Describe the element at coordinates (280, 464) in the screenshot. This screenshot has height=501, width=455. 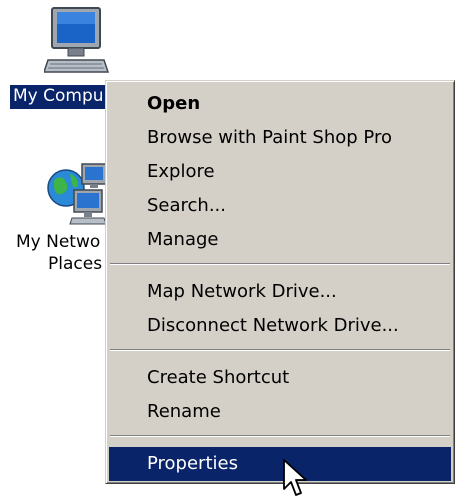
I see `menu-item-properties: Properties` at that location.